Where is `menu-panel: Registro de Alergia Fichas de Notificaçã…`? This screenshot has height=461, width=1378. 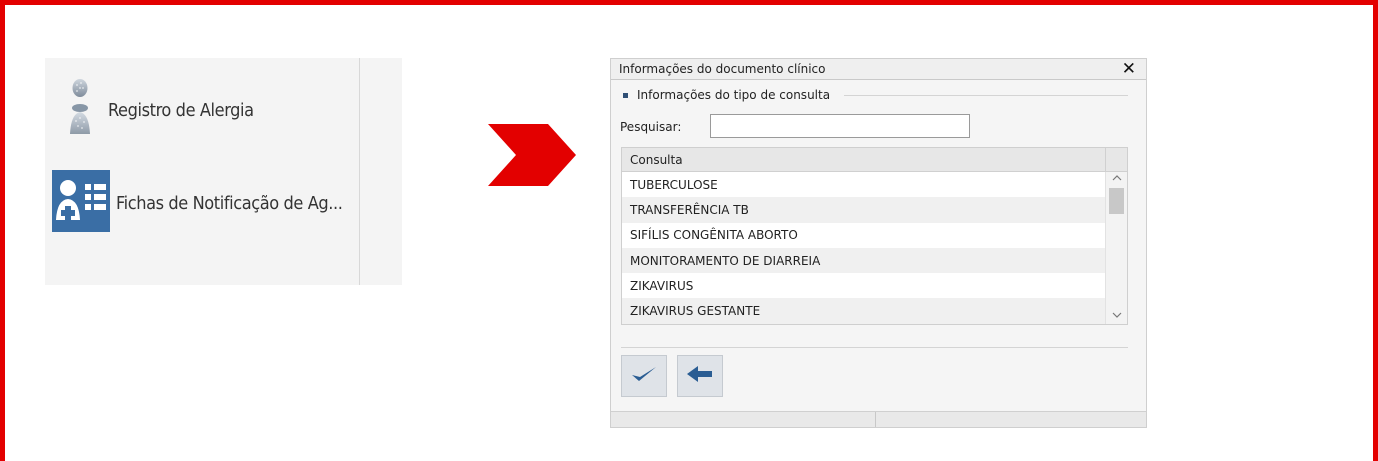
menu-panel: Registro de Alergia Fichas de Notificaçã… is located at coordinates (223, 171).